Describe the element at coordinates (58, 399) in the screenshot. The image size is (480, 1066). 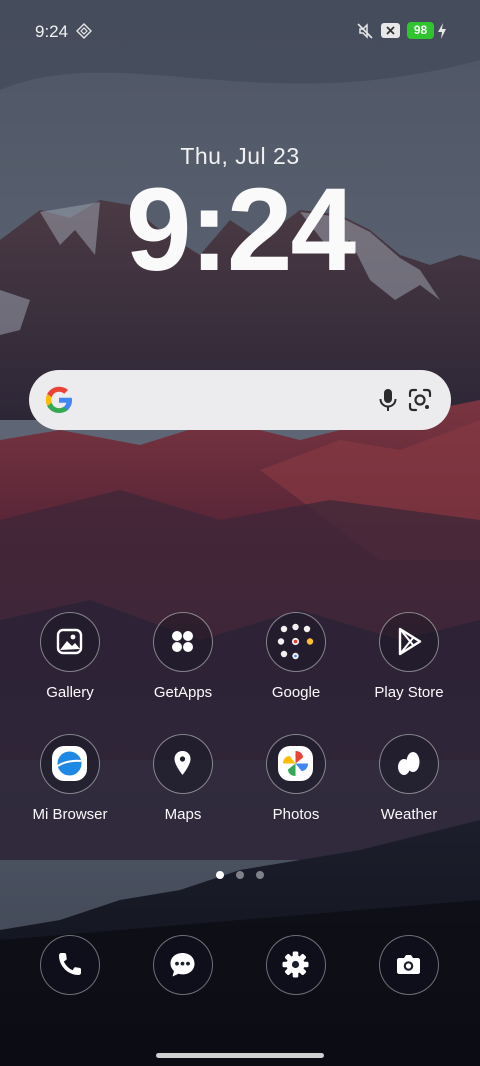
I see `google-g-icon` at that location.